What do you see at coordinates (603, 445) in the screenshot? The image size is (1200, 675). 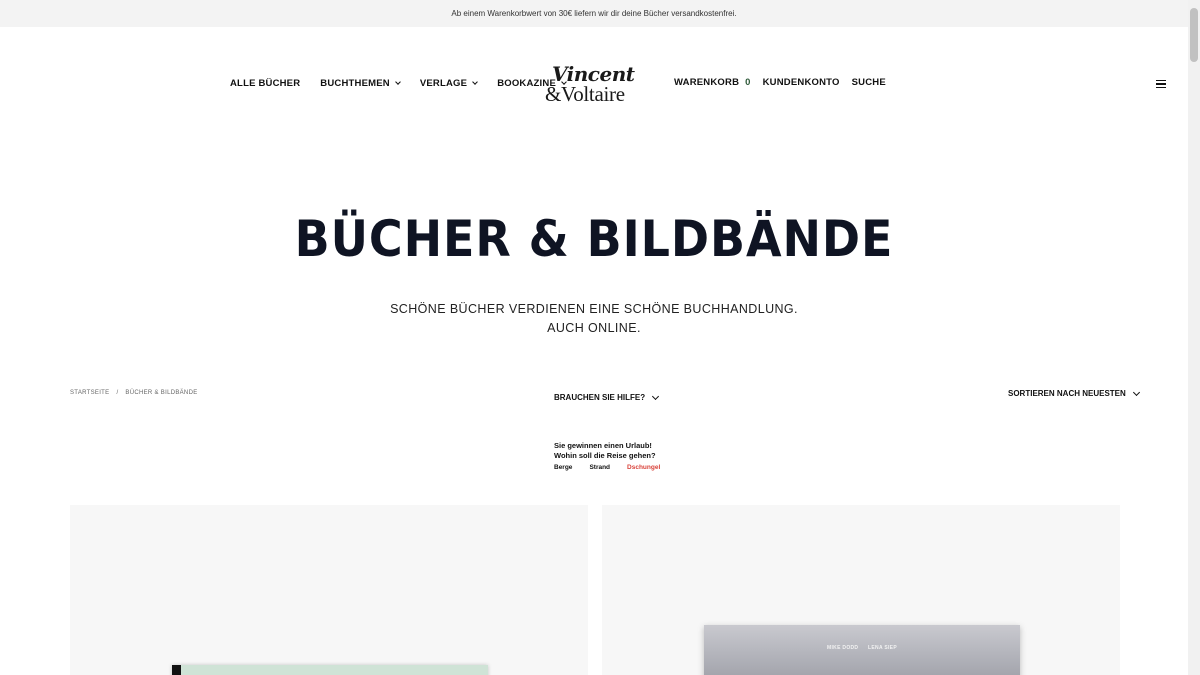 I see `quiz-line1: Sie gewinnen einen Urlaub!` at bounding box center [603, 445].